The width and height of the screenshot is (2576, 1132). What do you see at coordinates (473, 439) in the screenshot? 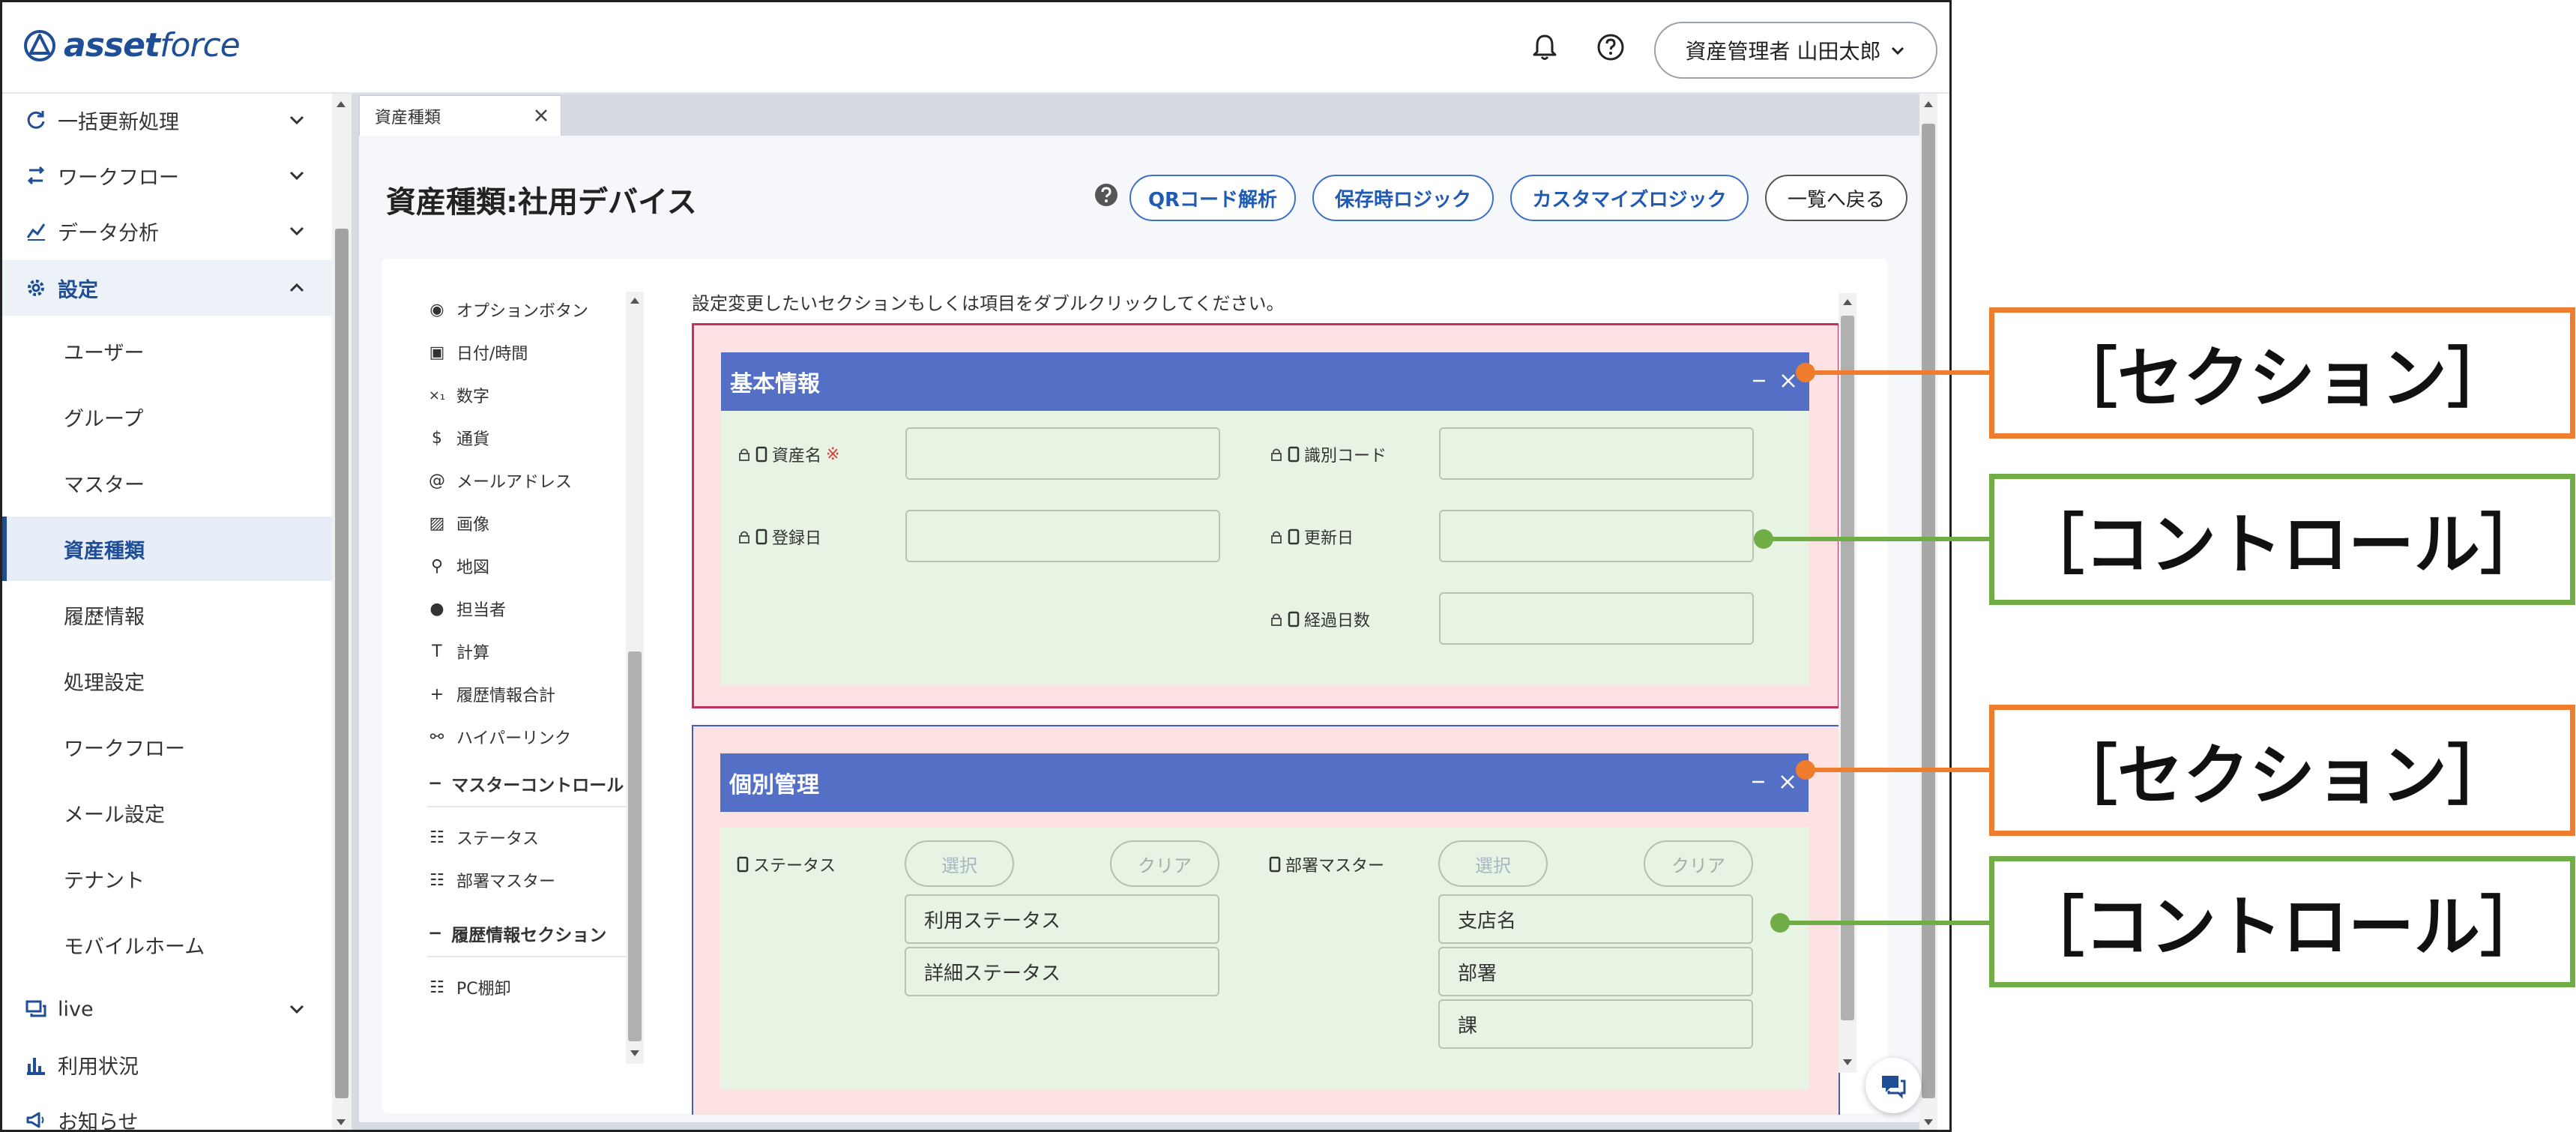
I see `palette-item-label: 通貨` at bounding box center [473, 439].